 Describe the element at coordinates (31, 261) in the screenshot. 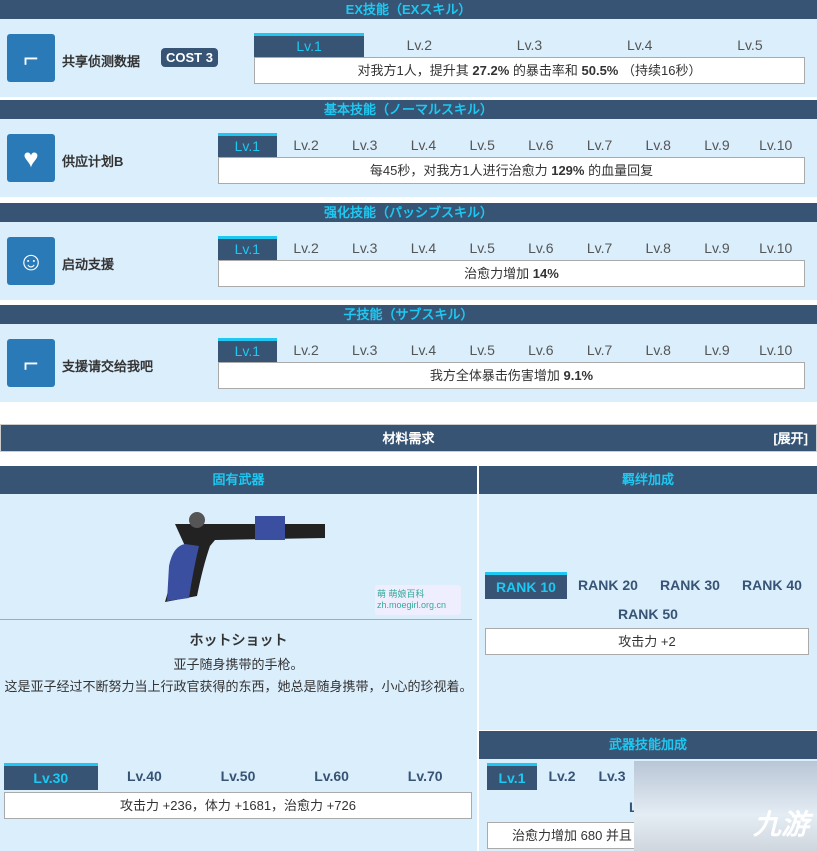

I see `support-person-icon: ☺` at that location.